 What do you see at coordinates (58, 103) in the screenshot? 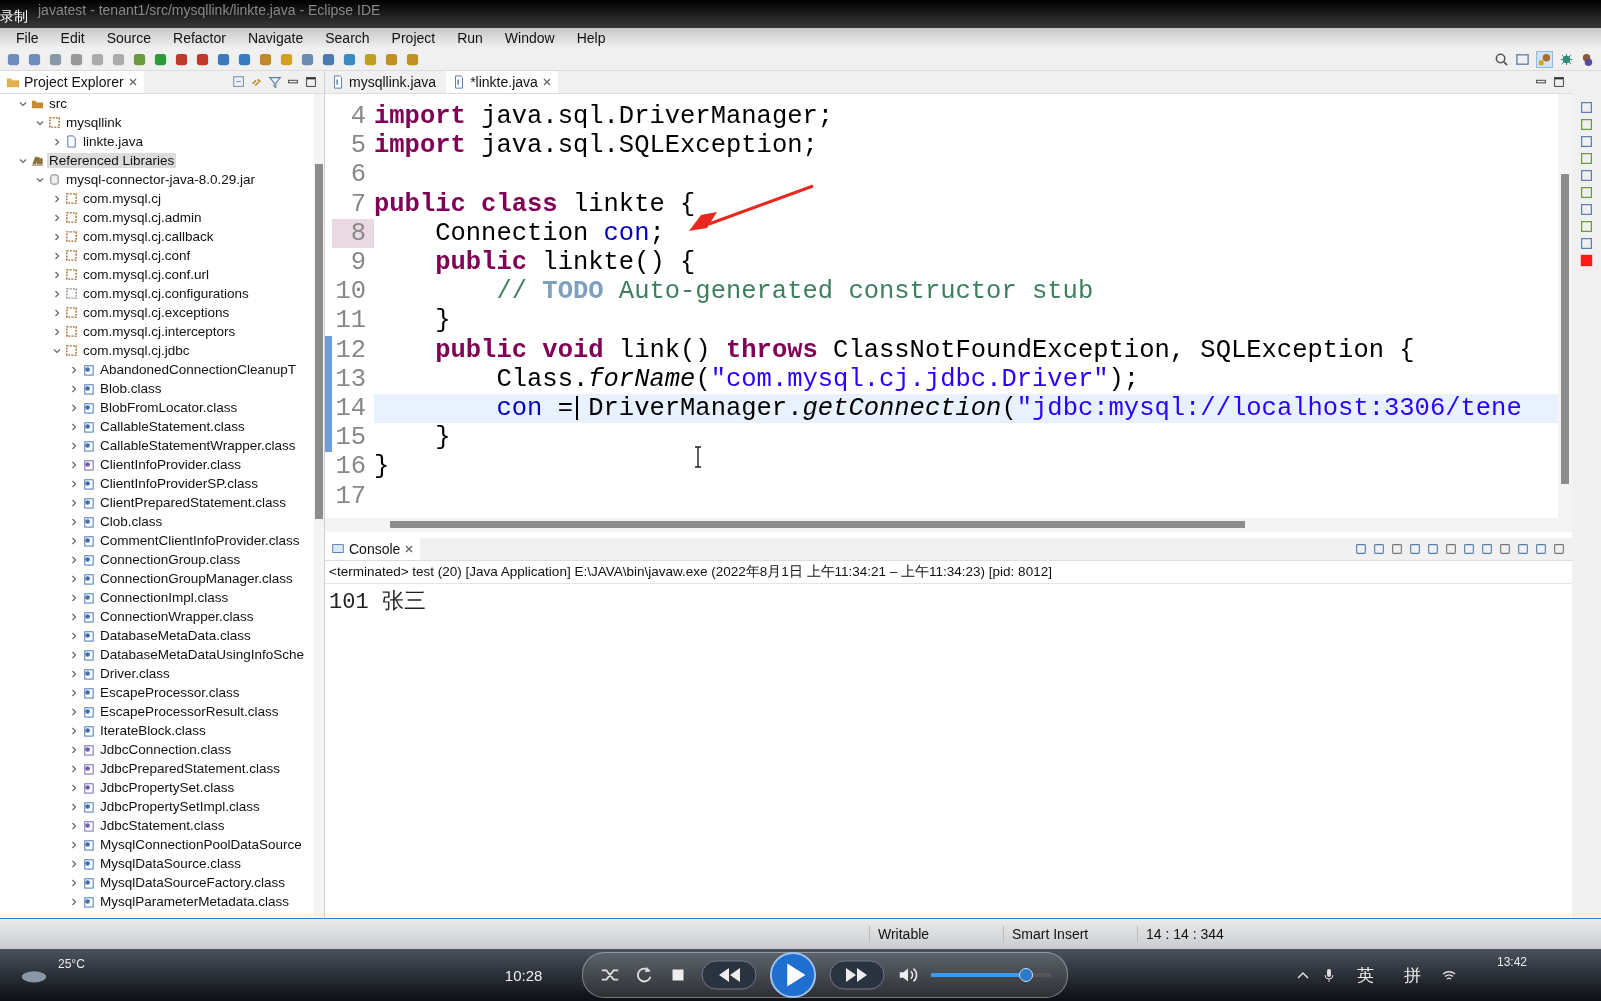
I see `tree-item: src` at bounding box center [58, 103].